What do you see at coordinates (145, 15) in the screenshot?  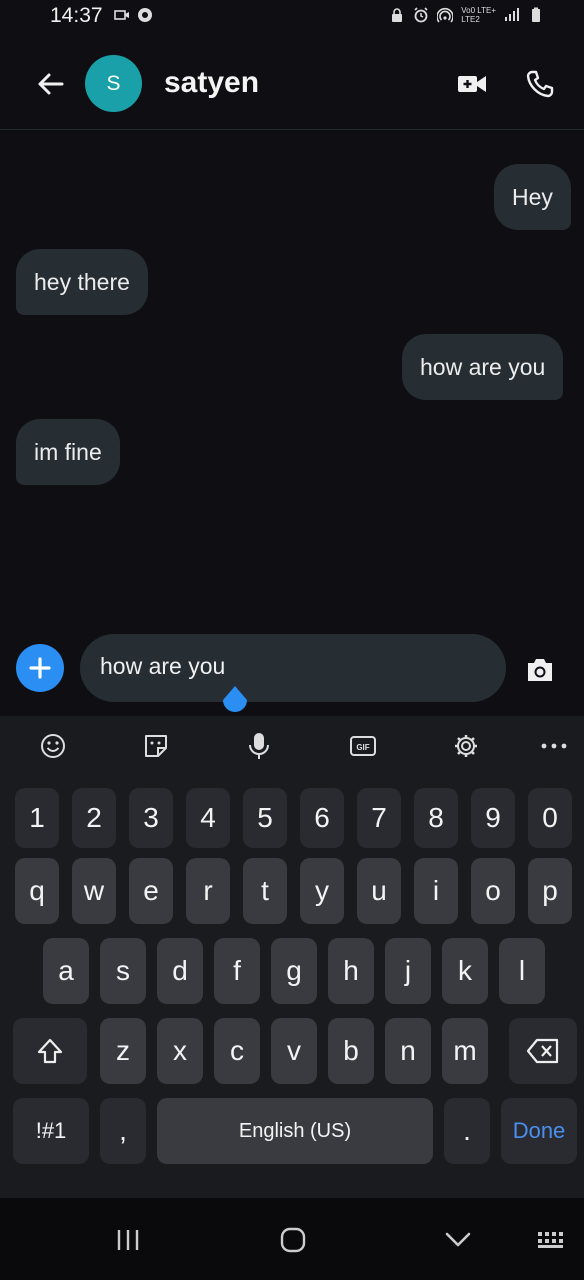 I see `messenger-notification-icon` at bounding box center [145, 15].